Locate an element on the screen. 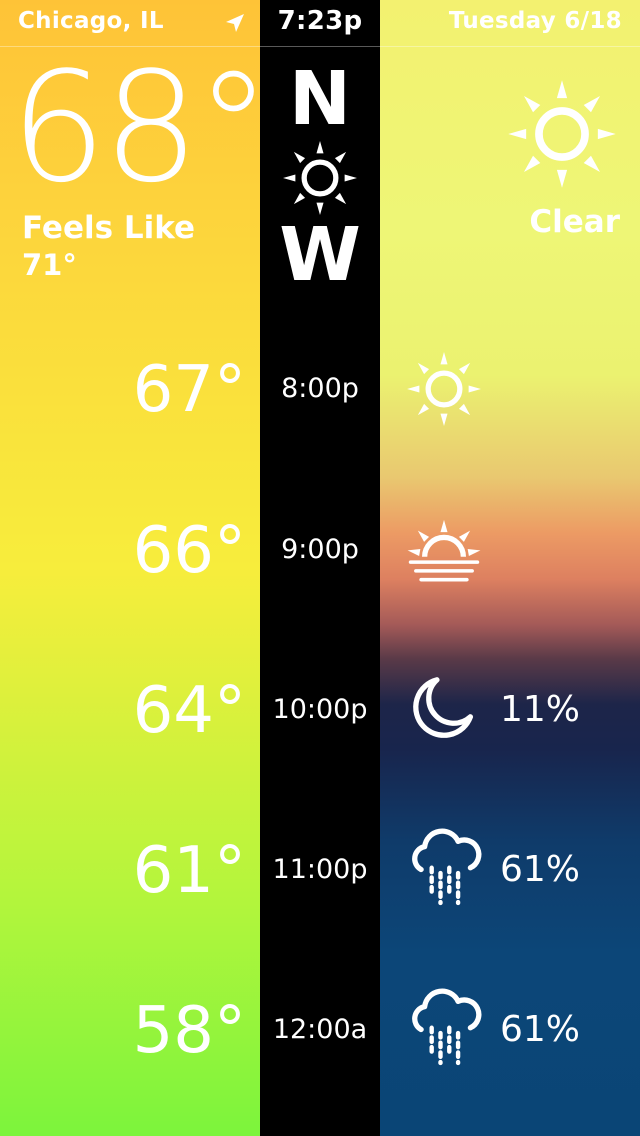 The width and height of the screenshot is (640, 1136). moon-icon is located at coordinates (444, 708).